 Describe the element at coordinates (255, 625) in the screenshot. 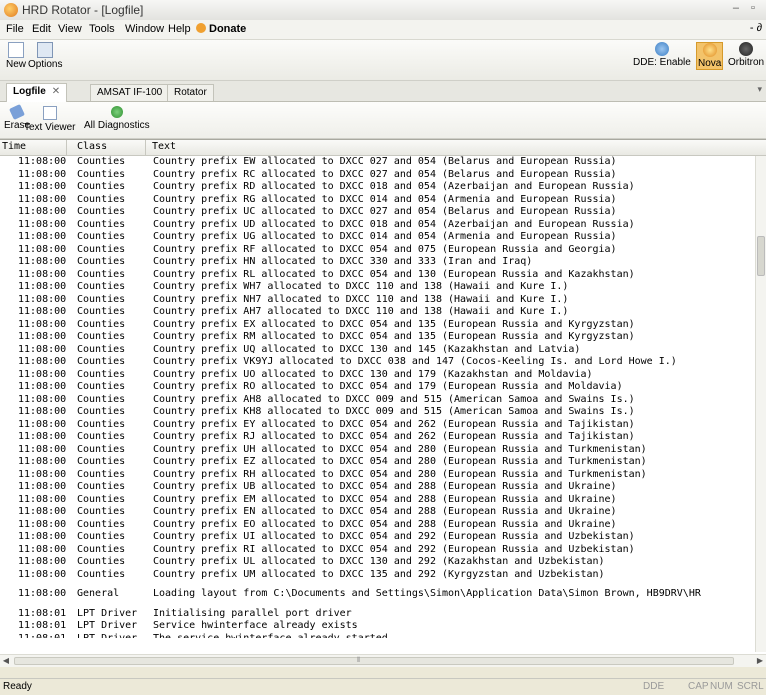

I see `log-text: Service hwinterface already exists` at that location.